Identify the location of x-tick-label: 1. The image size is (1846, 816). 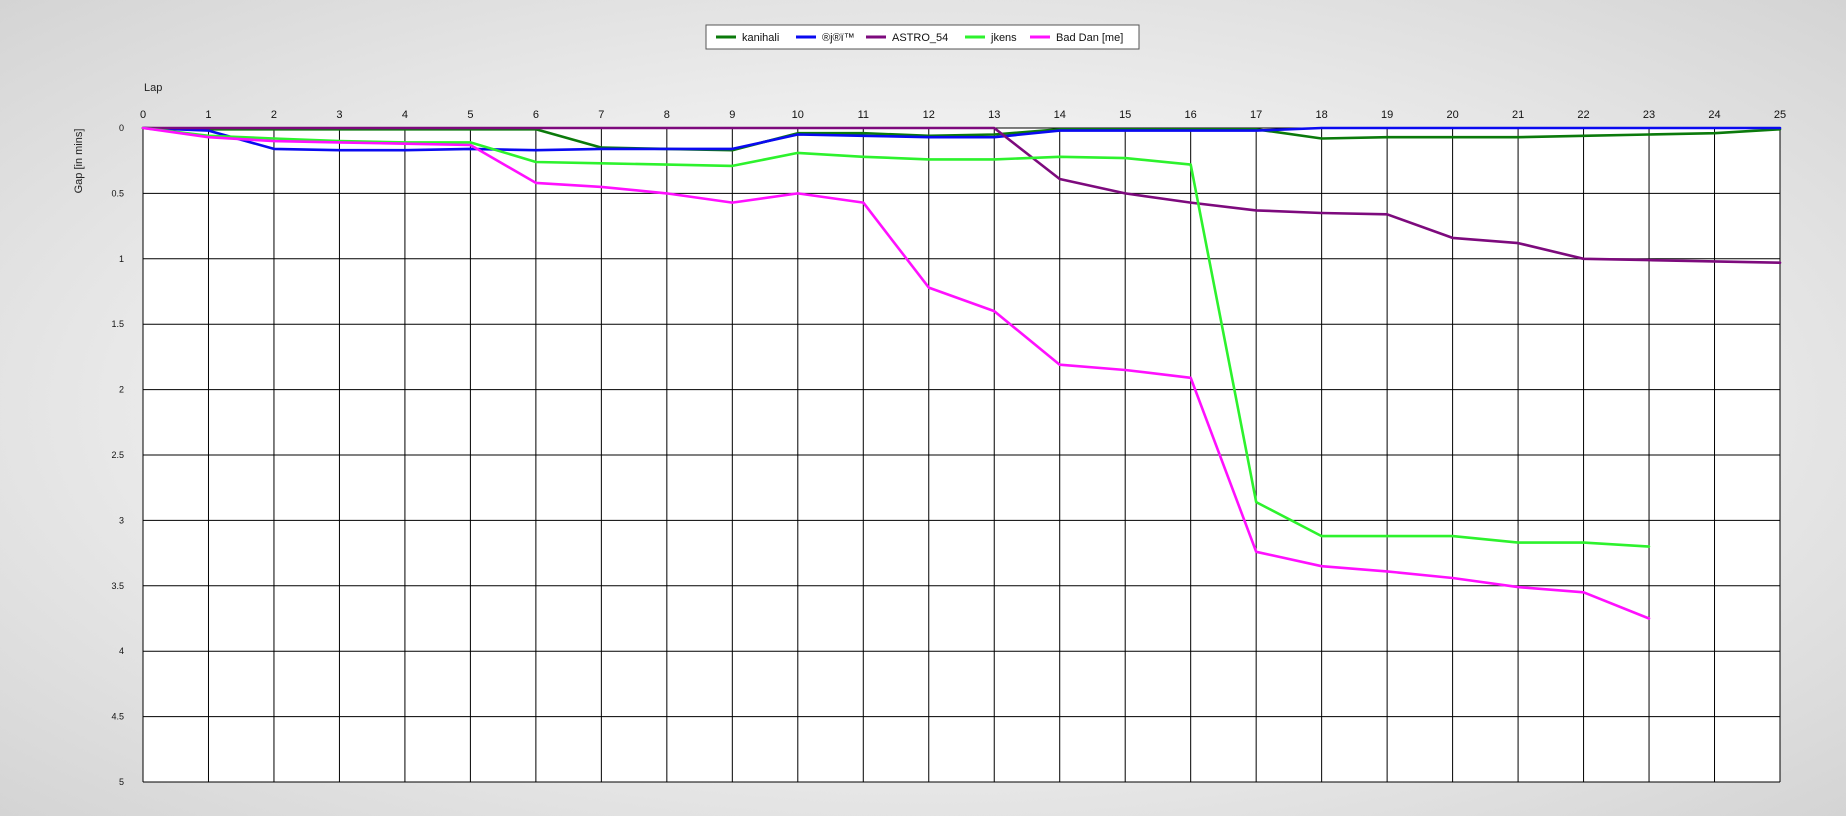
(208, 115).